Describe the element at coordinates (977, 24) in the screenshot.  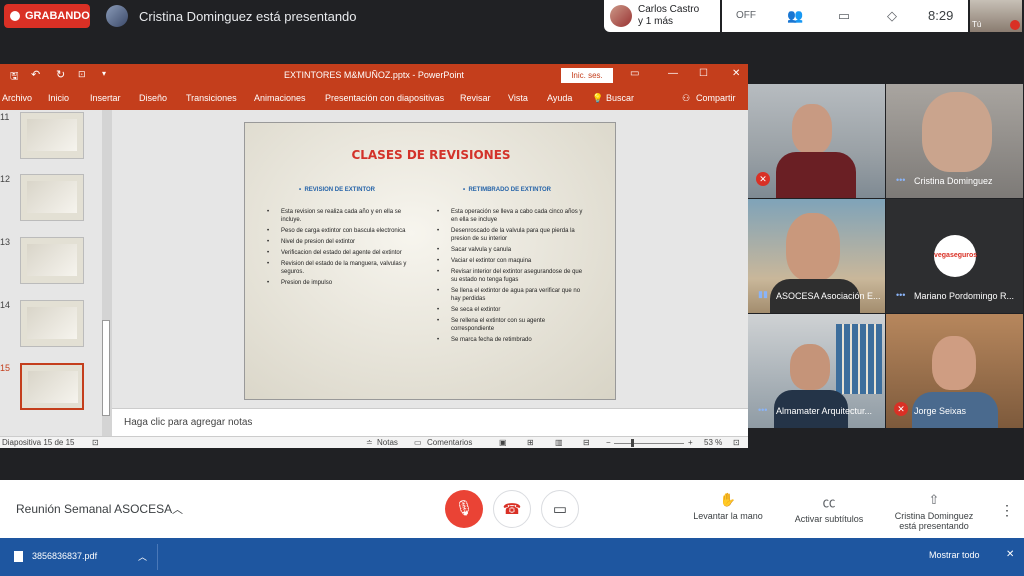
I see `self-label: Tú` at that location.